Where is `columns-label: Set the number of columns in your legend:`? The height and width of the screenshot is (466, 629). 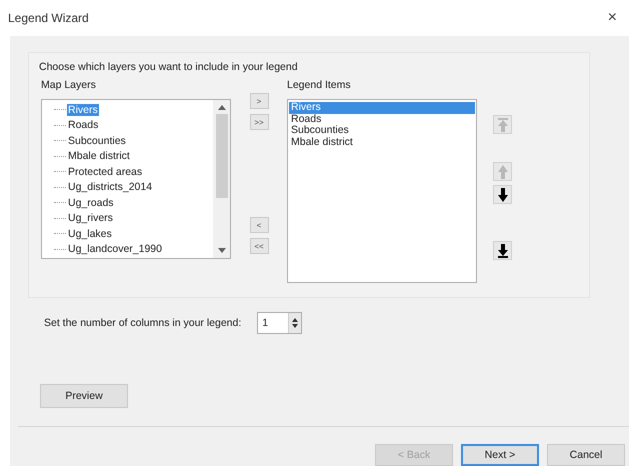 columns-label: Set the number of columns in your legend: is located at coordinates (143, 323).